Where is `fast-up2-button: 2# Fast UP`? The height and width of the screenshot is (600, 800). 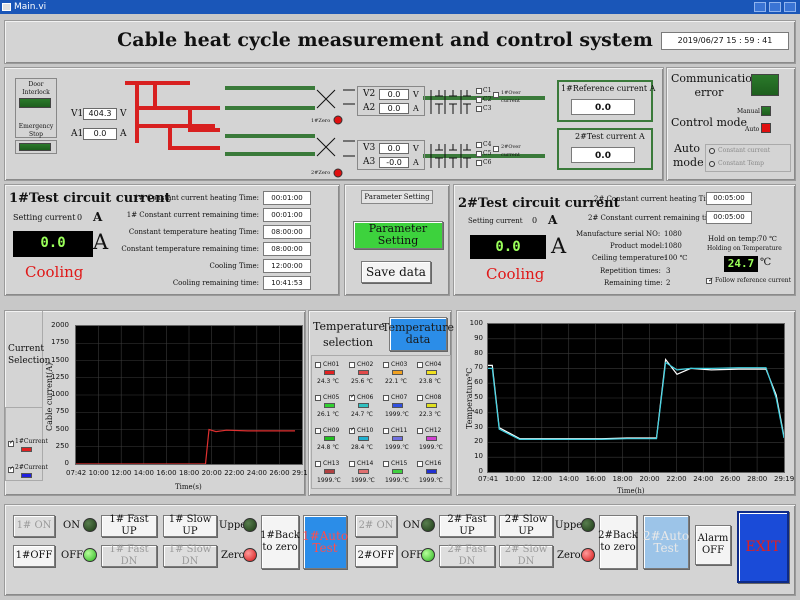
fast-up2-button: 2# Fast UP is located at coordinates (467, 525).